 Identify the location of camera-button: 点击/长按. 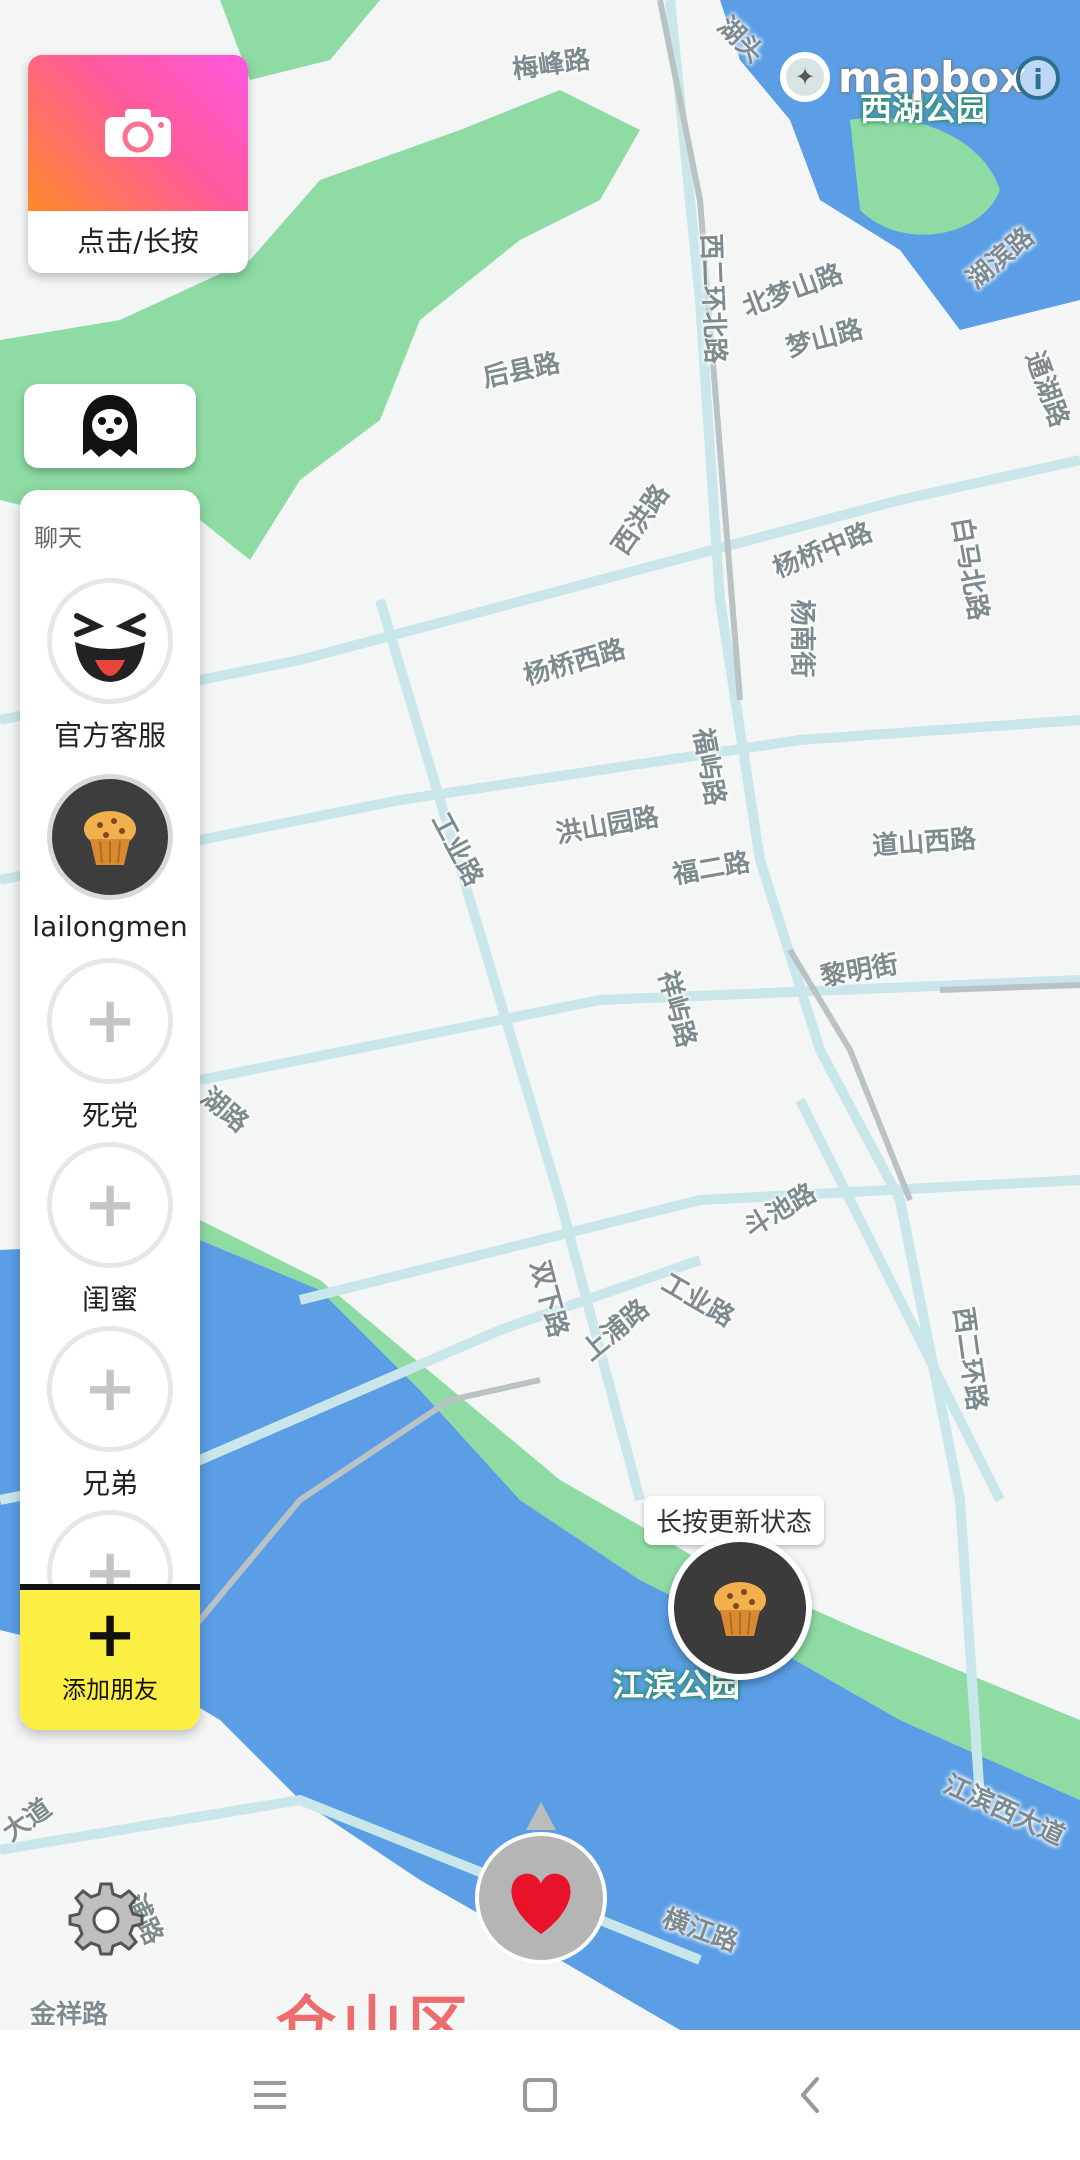
(138, 164).